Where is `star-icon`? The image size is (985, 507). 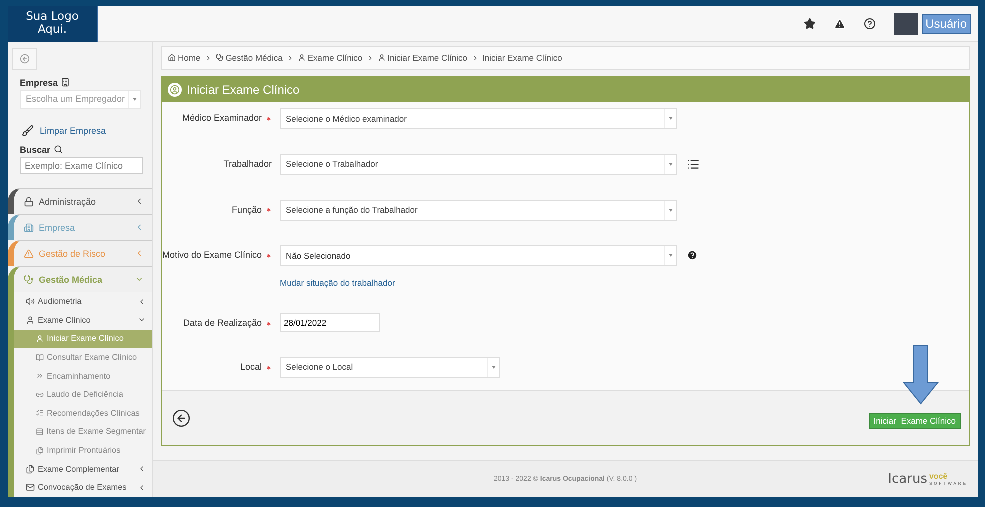
star-icon is located at coordinates (810, 24).